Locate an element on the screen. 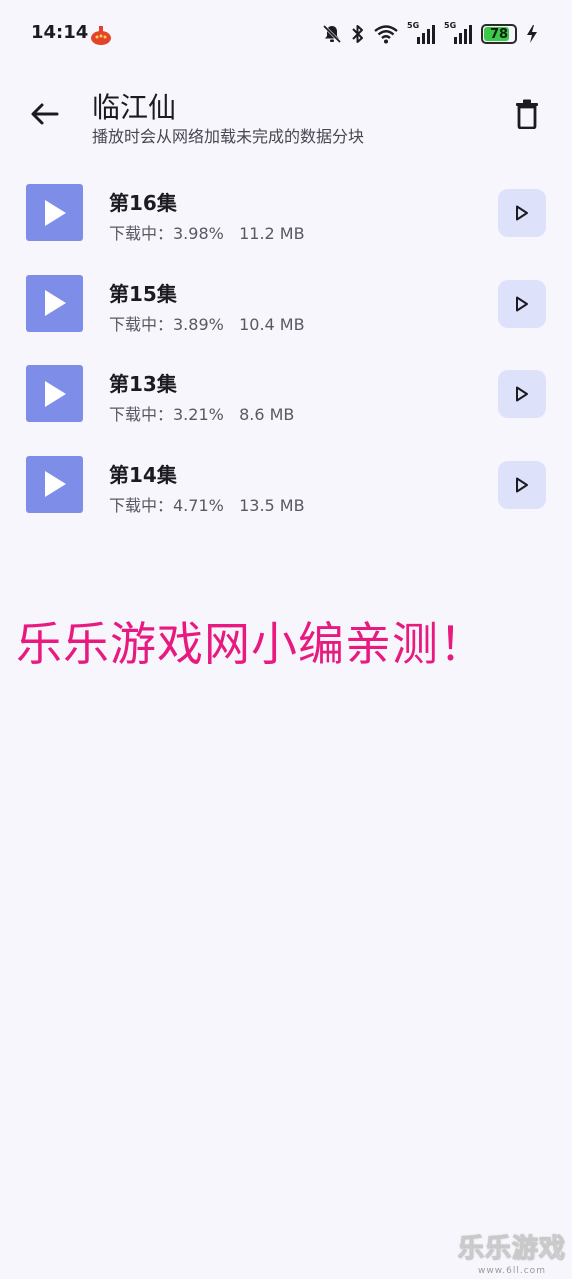 This screenshot has height=1279, width=572. delete-button is located at coordinates (527, 116).